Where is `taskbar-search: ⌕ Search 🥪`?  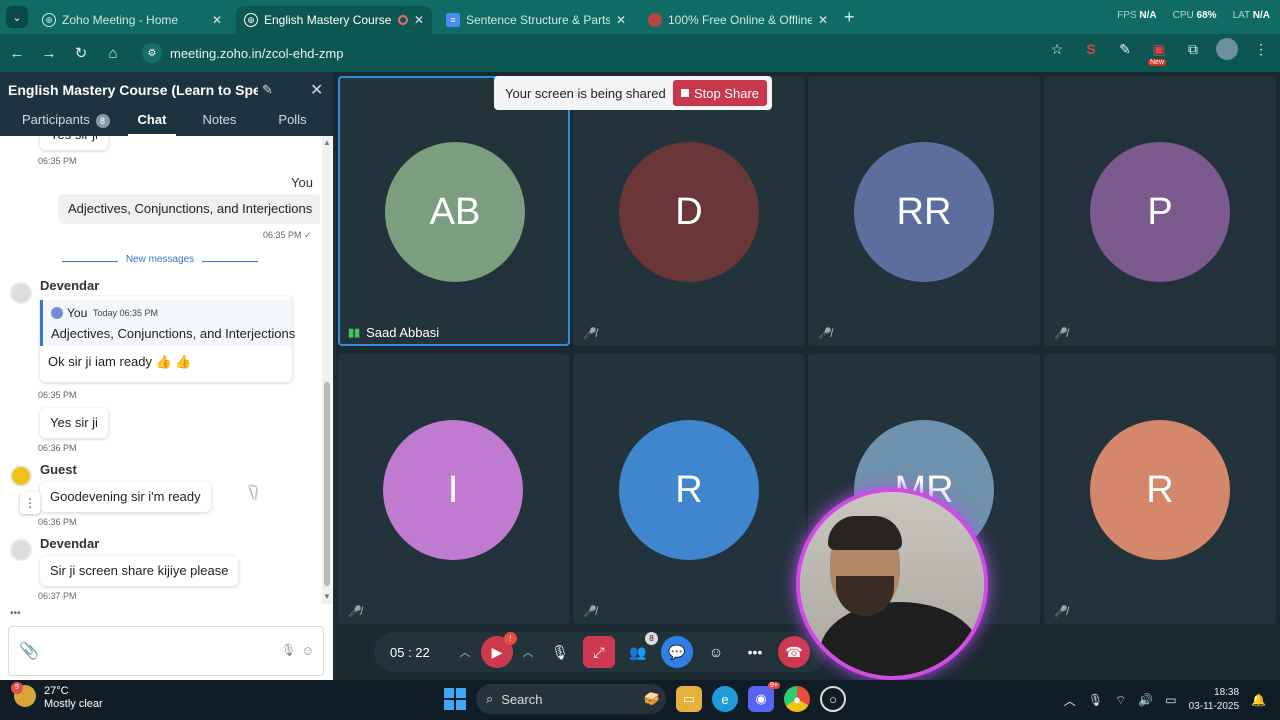 taskbar-search: ⌕ Search 🥪 is located at coordinates (571, 699).